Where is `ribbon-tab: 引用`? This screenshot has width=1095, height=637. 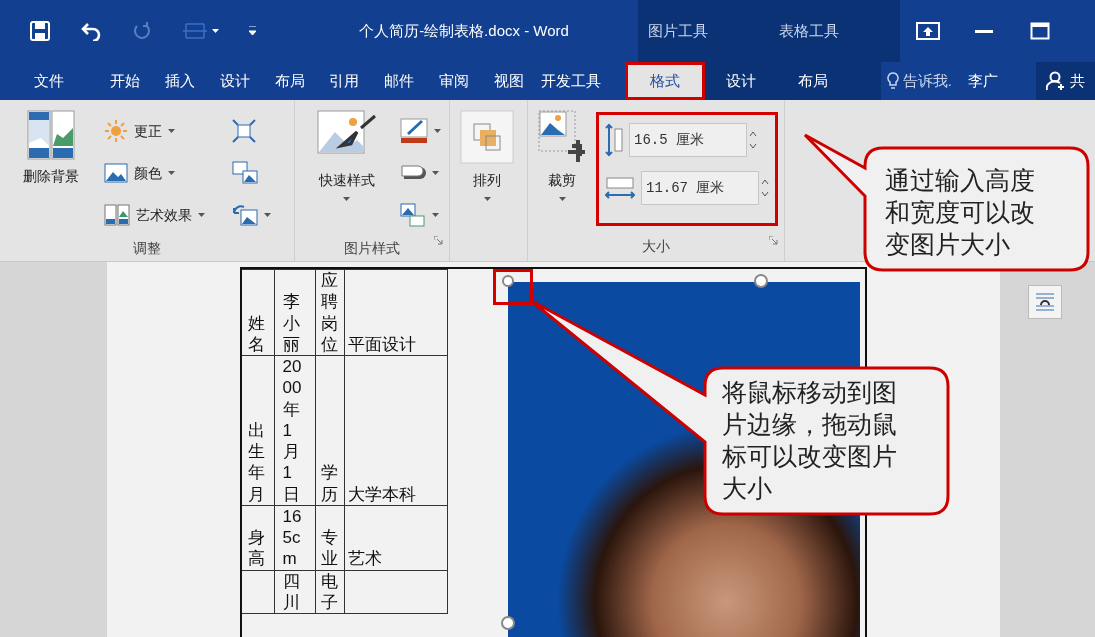 ribbon-tab: 引用 is located at coordinates (344, 81).